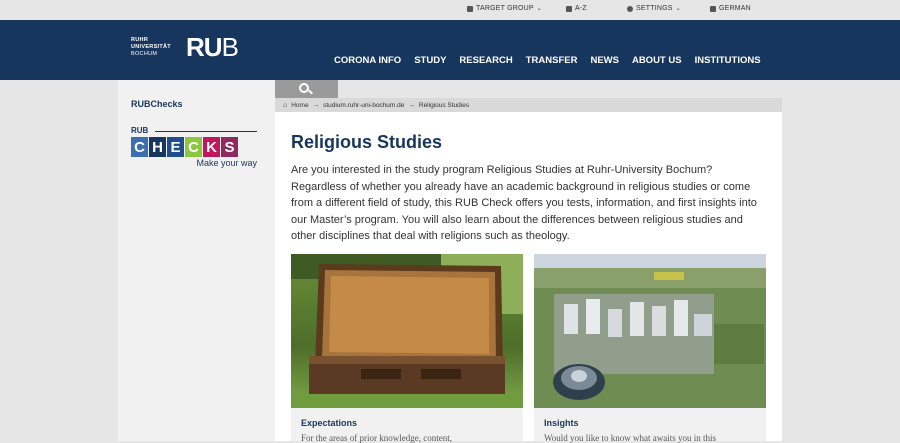 The width and height of the screenshot is (900, 443). What do you see at coordinates (229, 147) in the screenshot?
I see `checks-letter: S` at bounding box center [229, 147].